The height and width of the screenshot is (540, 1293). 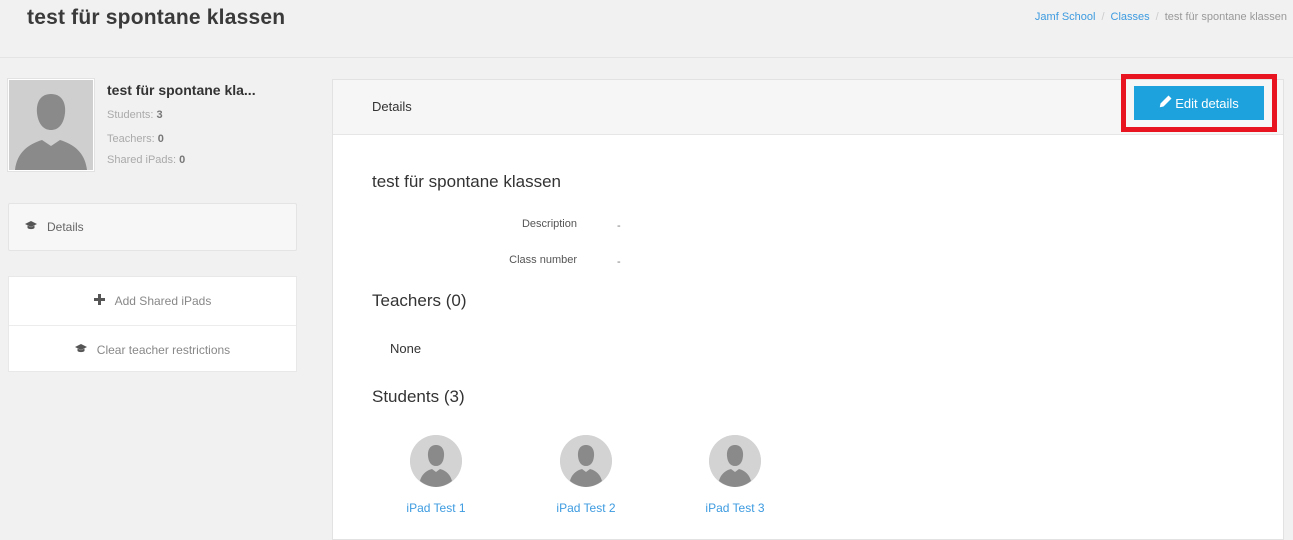 I want to click on teachers-heading: Teachers (0), so click(x=419, y=300).